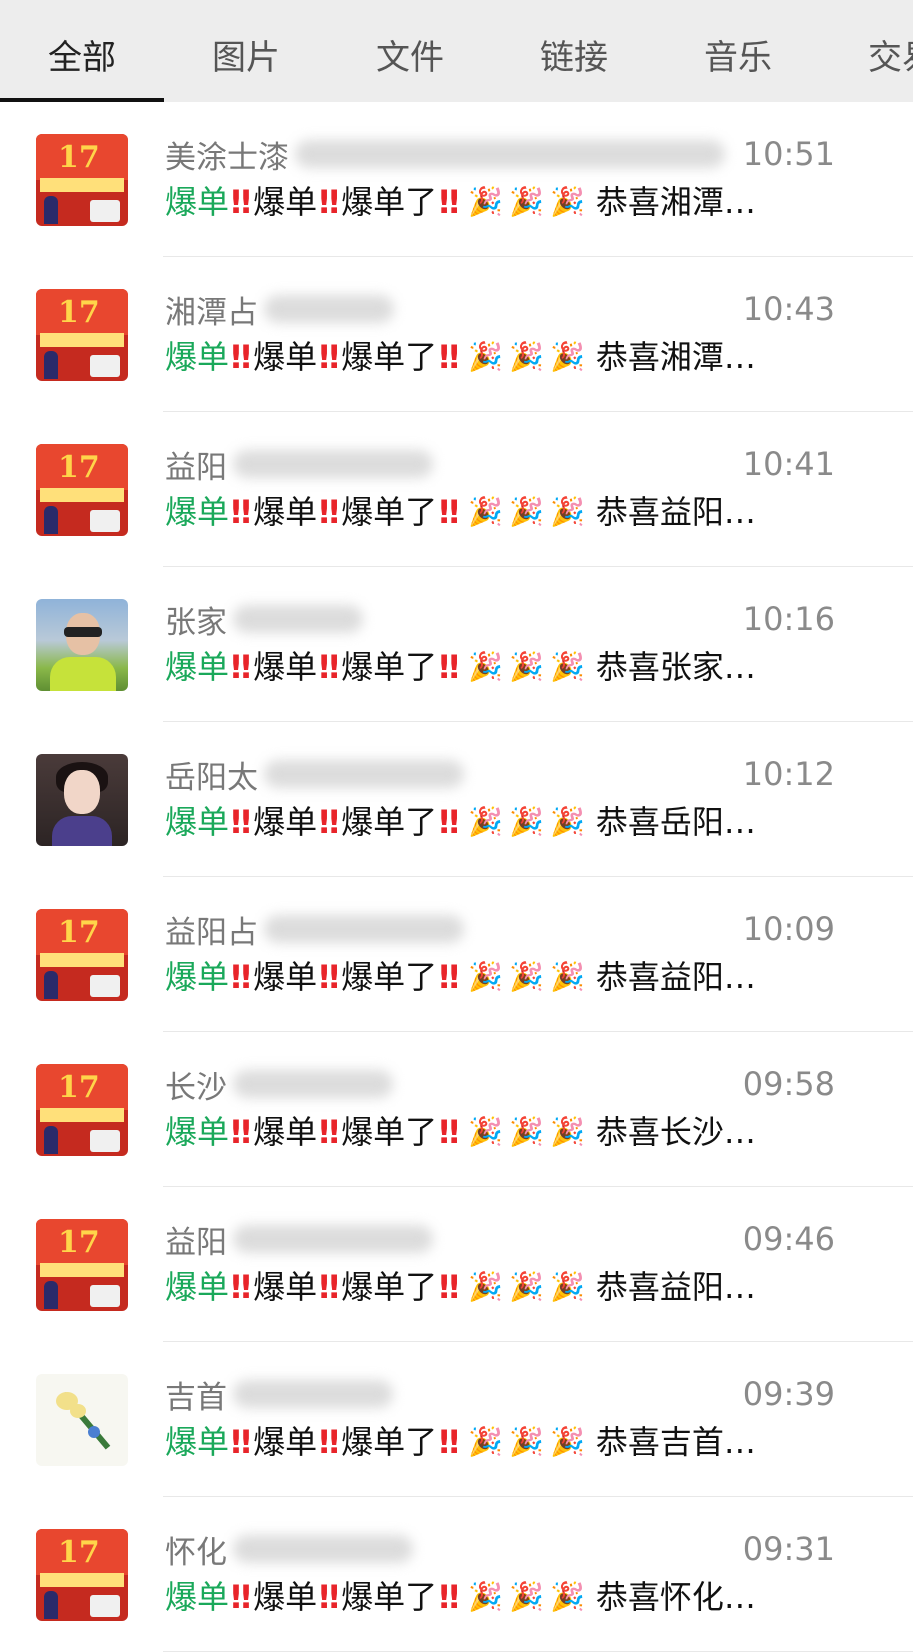  What do you see at coordinates (788, 929) in the screenshot?
I see `chat-time: 10:09` at bounding box center [788, 929].